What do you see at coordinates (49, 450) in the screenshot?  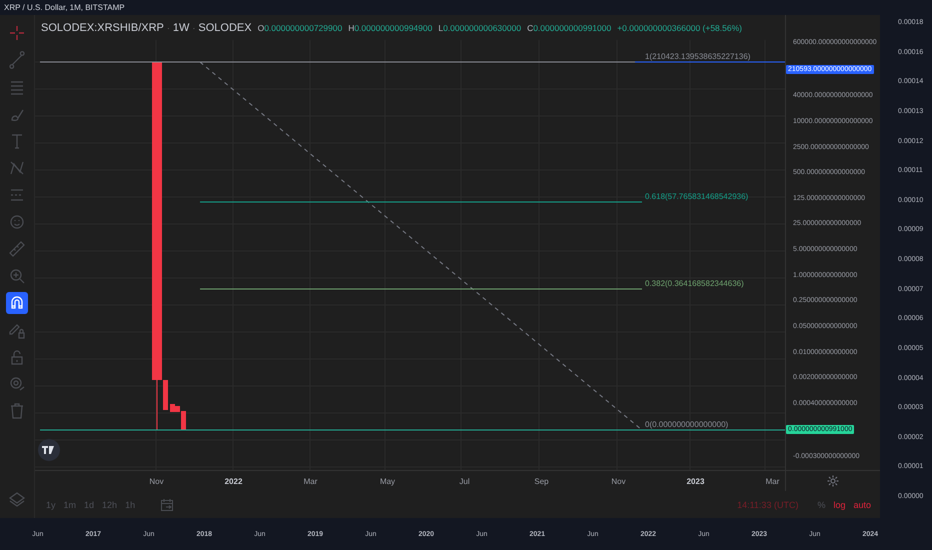 I see `logo-icon` at bounding box center [49, 450].